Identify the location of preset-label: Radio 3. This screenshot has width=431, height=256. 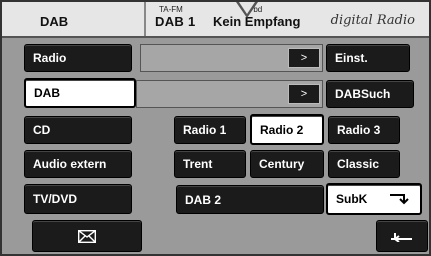
(359, 130).